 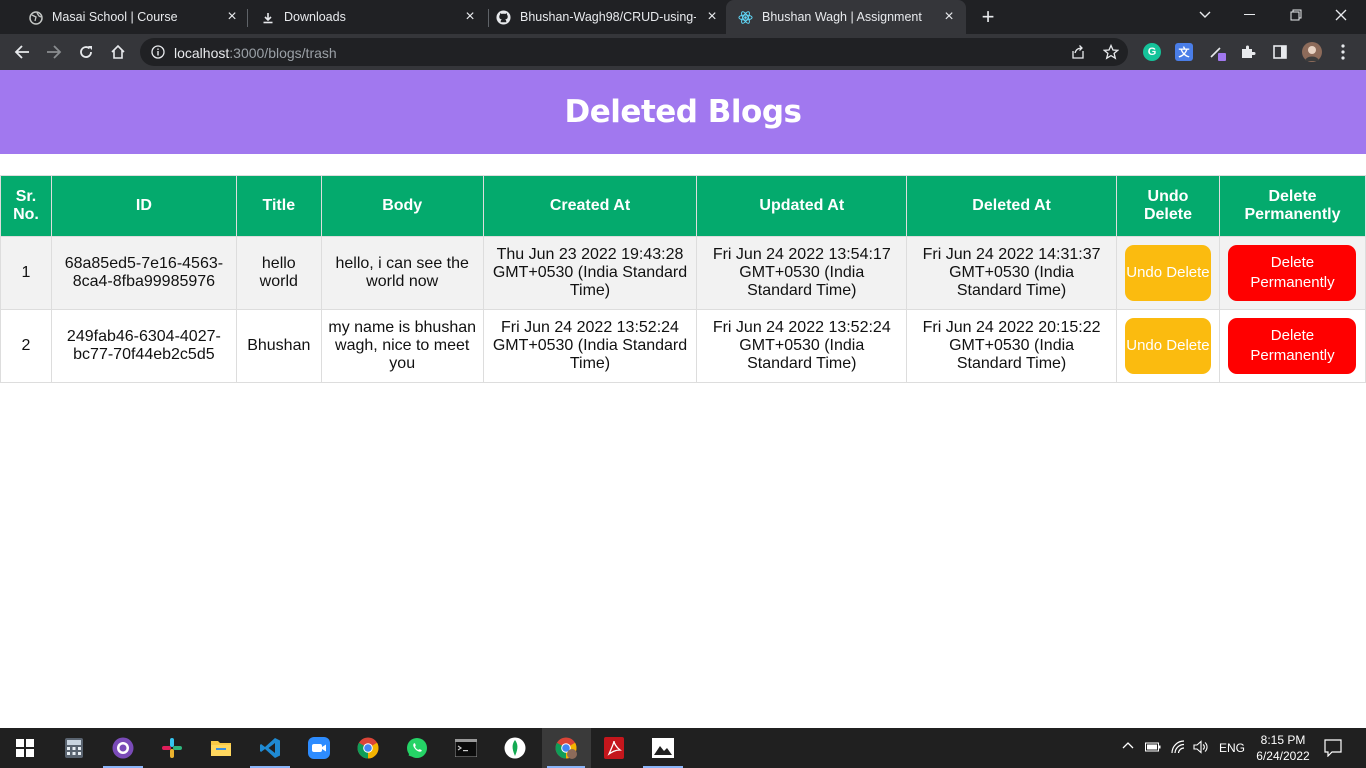 What do you see at coordinates (22, 52) in the screenshot?
I see `back-icon` at bounding box center [22, 52].